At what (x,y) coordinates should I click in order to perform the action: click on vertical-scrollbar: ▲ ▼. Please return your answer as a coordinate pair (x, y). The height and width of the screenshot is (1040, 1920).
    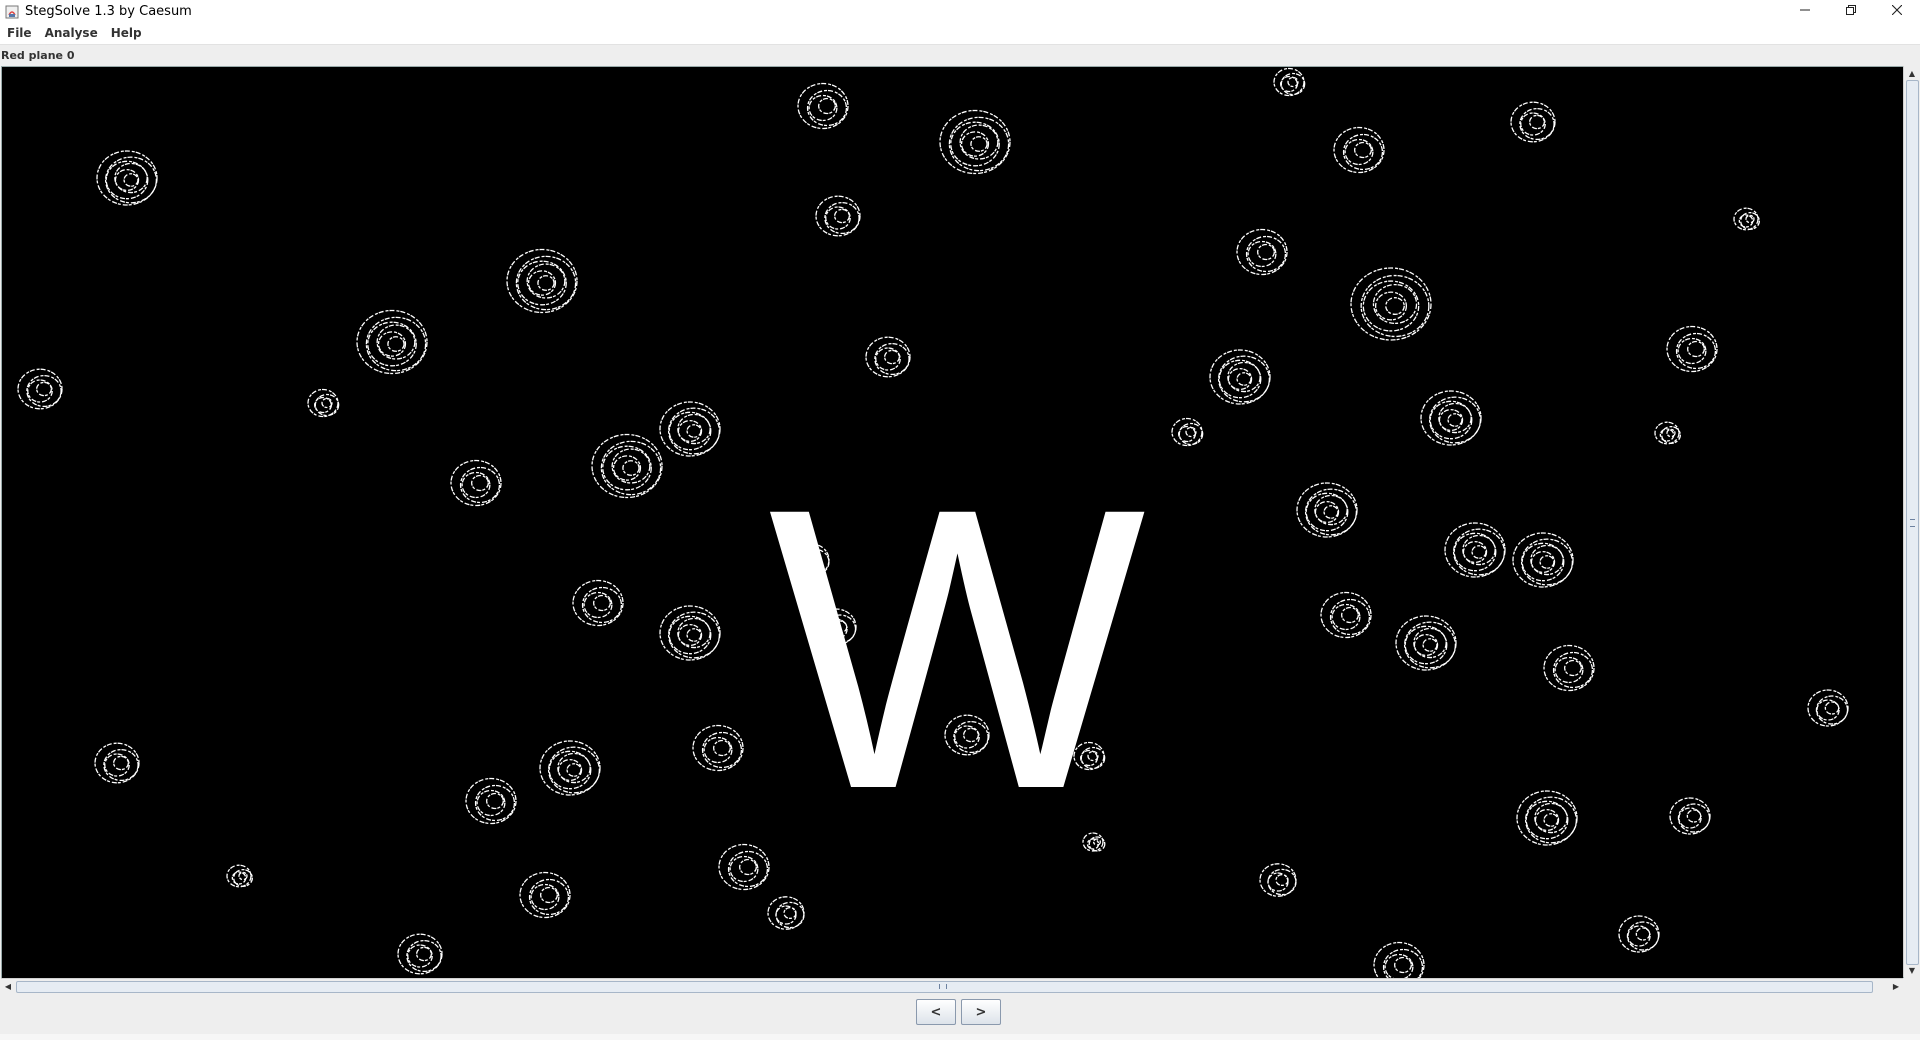
    Looking at the image, I should click on (1911, 521).